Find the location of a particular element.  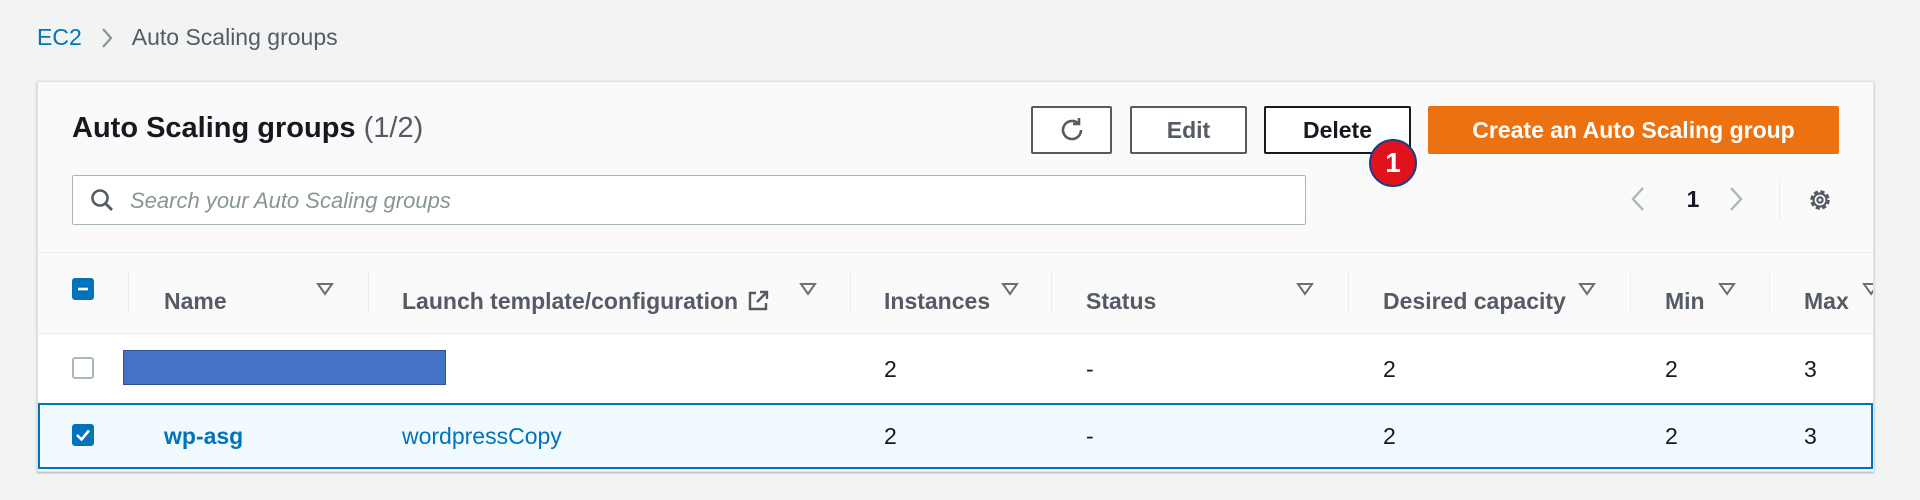

edit-button: Edit is located at coordinates (1188, 130).